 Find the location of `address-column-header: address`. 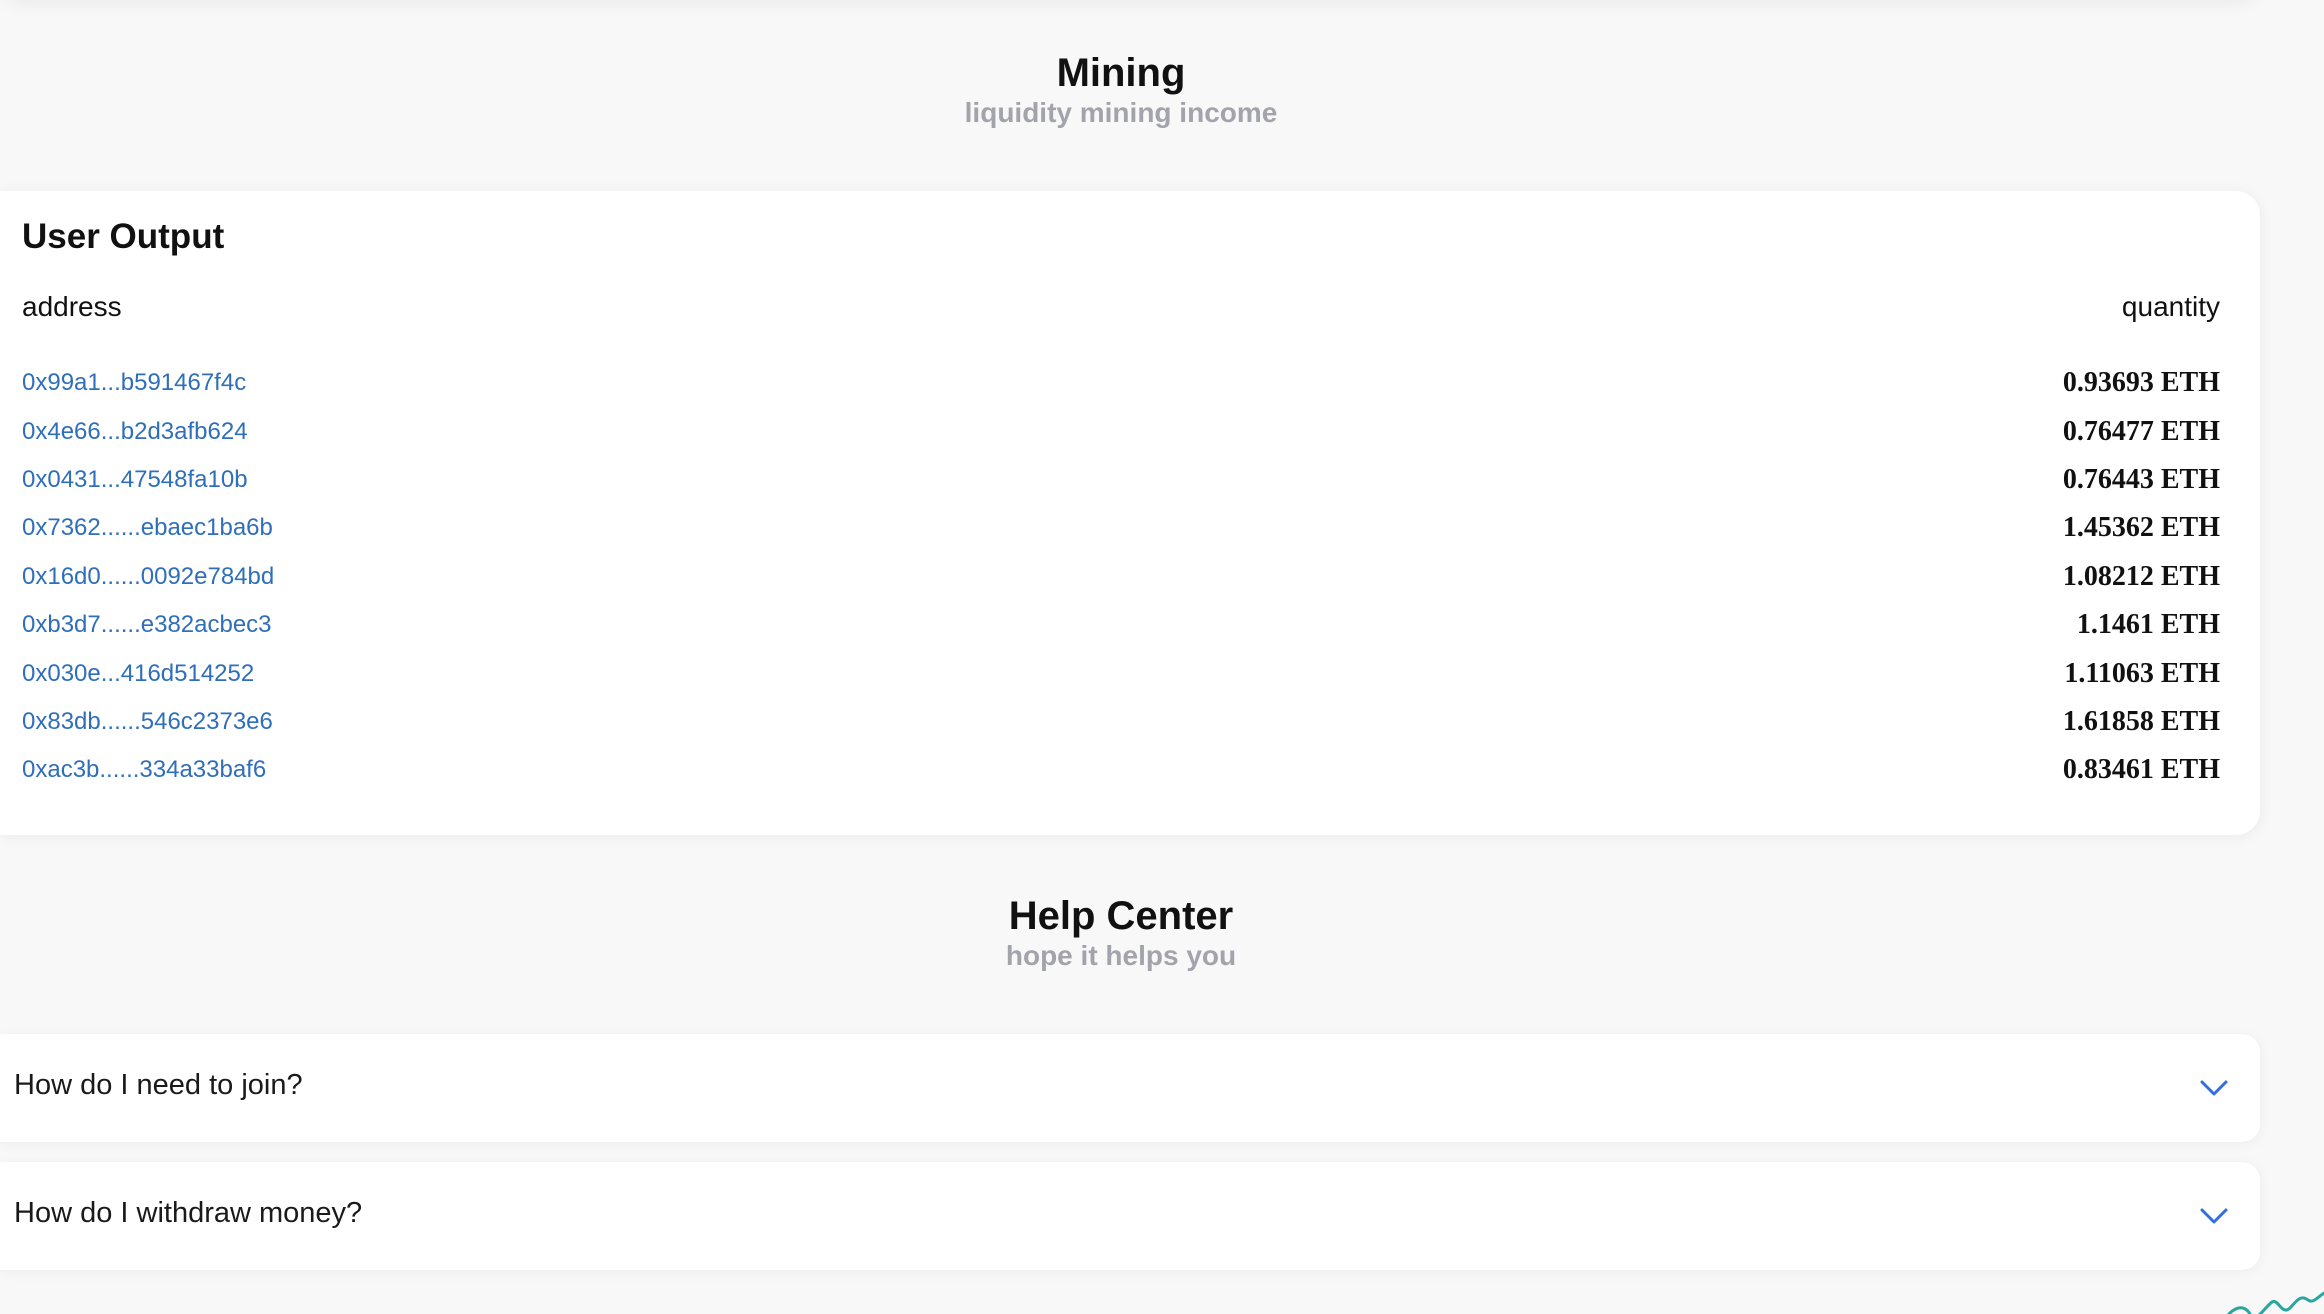

address-column-header: address is located at coordinates (72, 306).